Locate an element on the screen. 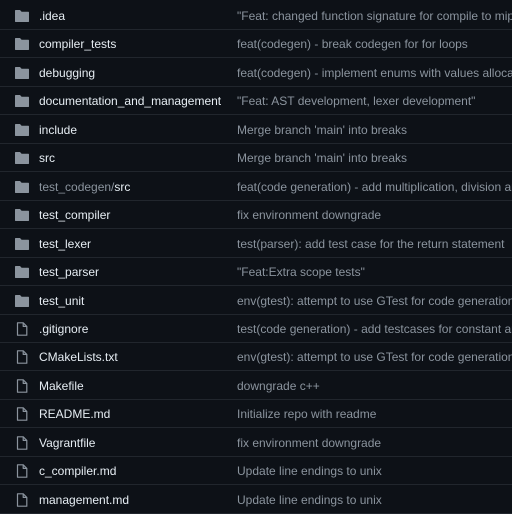 This screenshot has height=514, width=512. file-row: c_compiler.md Update line endings to unix is located at coordinates (256, 471).